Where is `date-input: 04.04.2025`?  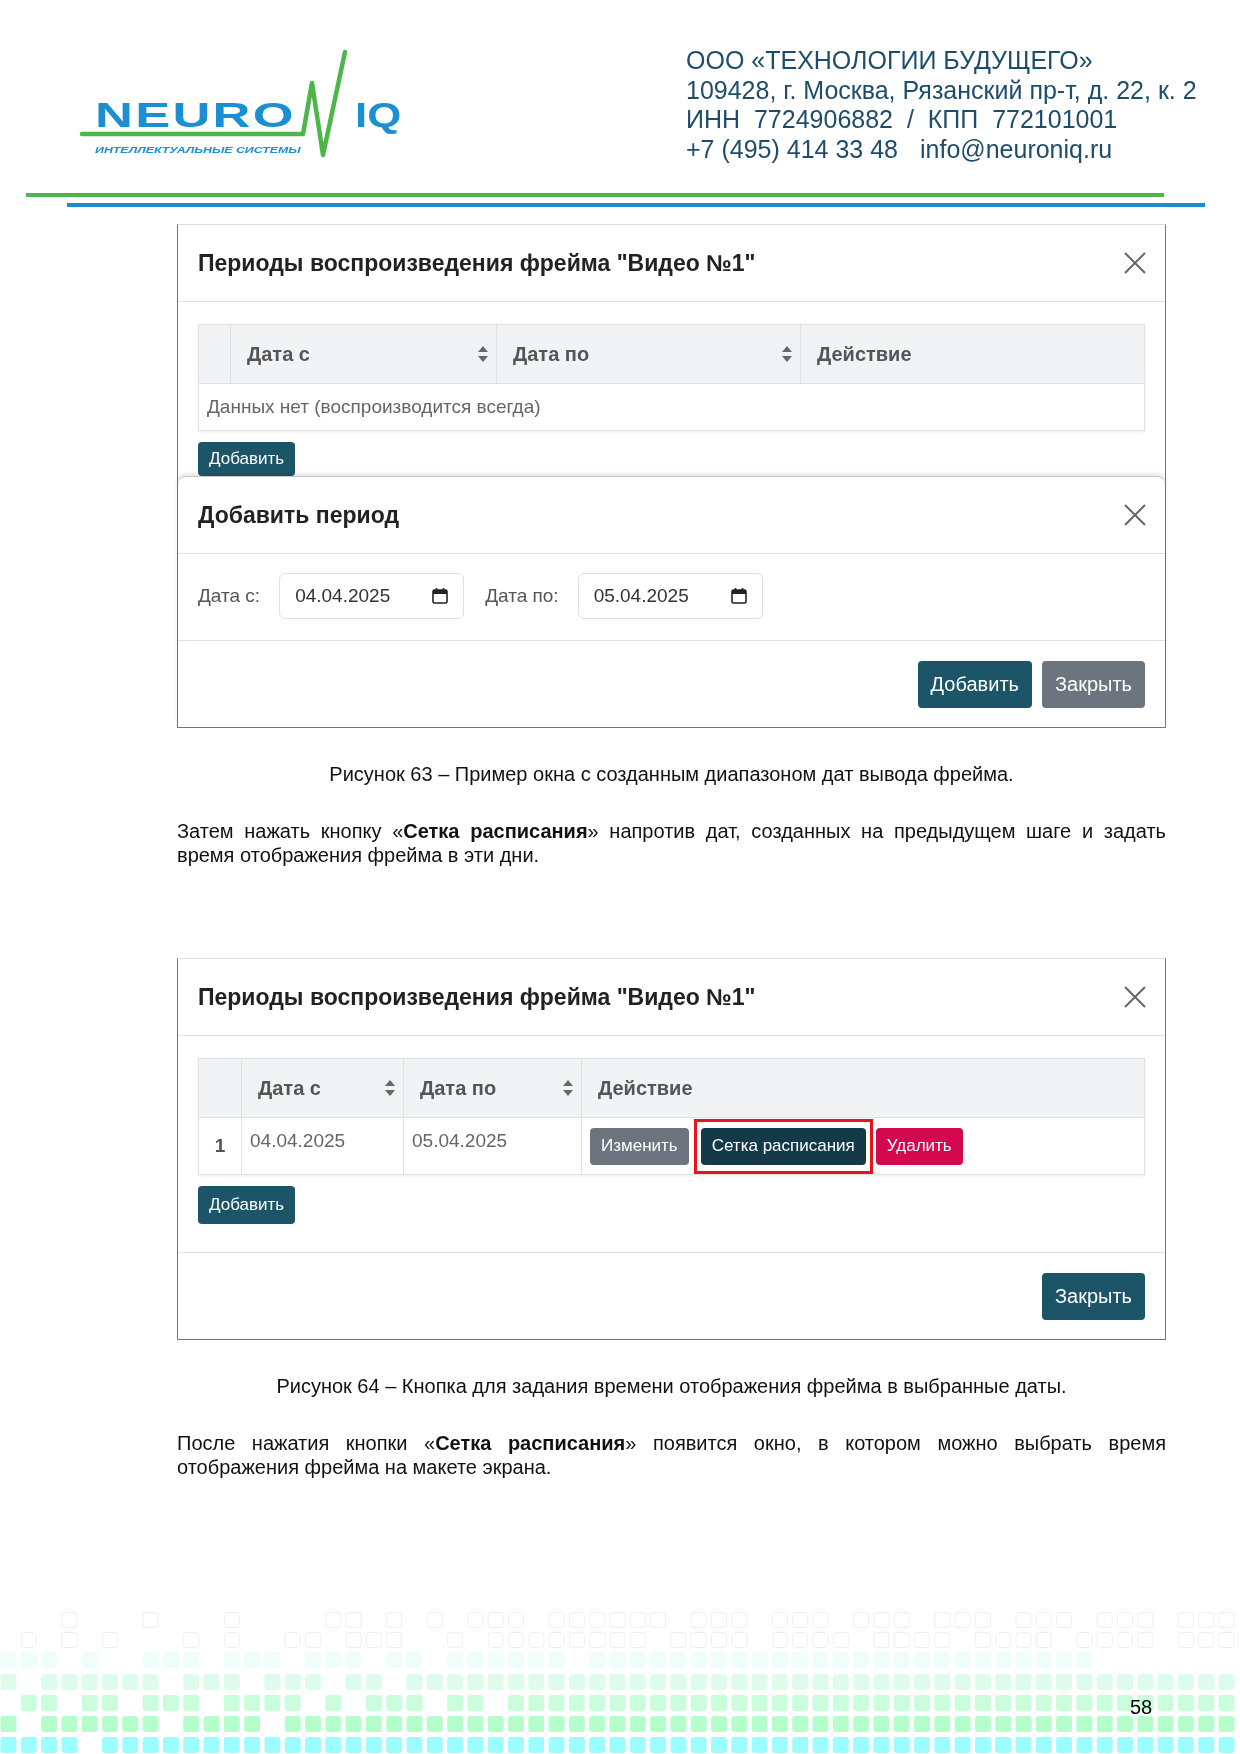
date-input: 04.04.2025 is located at coordinates (372, 596).